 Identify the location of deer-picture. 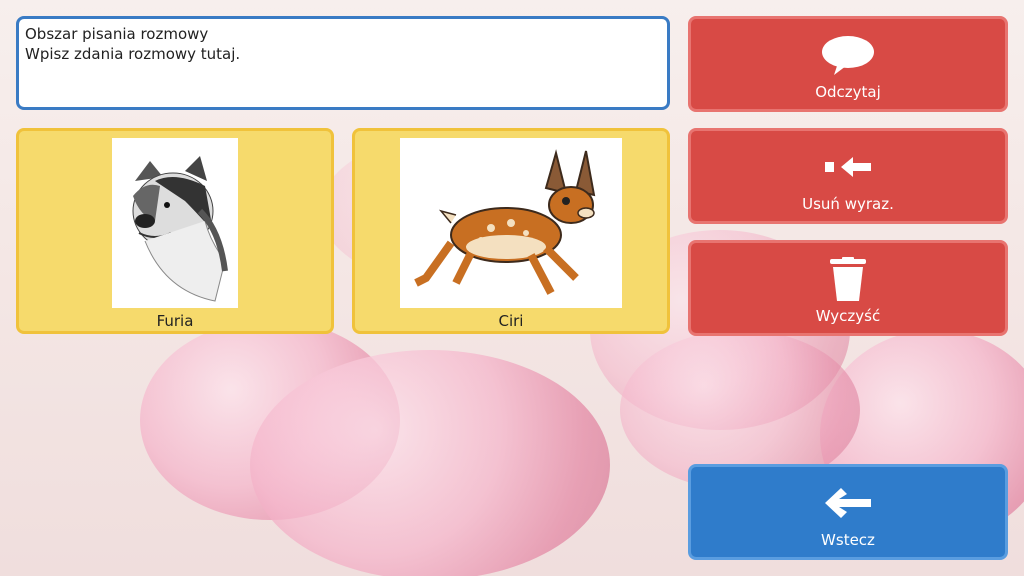
(511, 223).